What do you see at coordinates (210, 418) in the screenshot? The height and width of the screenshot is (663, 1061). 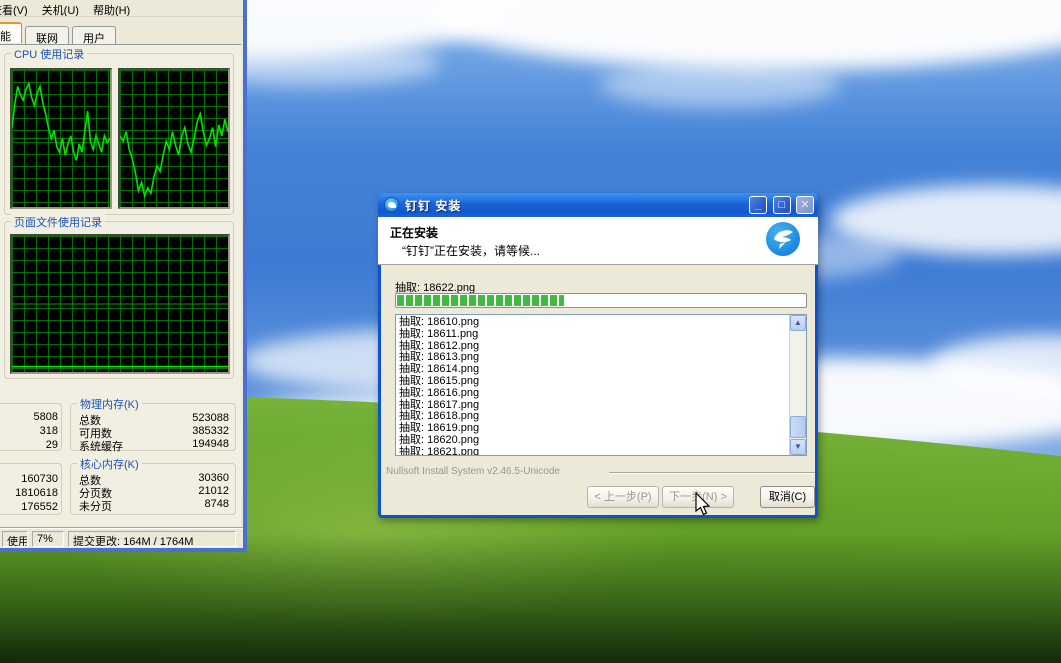 I see `stat-value: 523088` at bounding box center [210, 418].